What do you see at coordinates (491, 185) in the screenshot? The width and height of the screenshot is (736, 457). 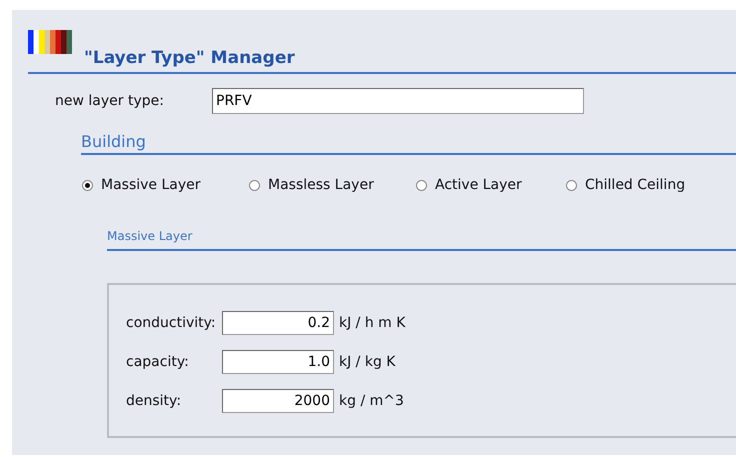 I see `layer-kind-radio: Active Layer` at bounding box center [491, 185].